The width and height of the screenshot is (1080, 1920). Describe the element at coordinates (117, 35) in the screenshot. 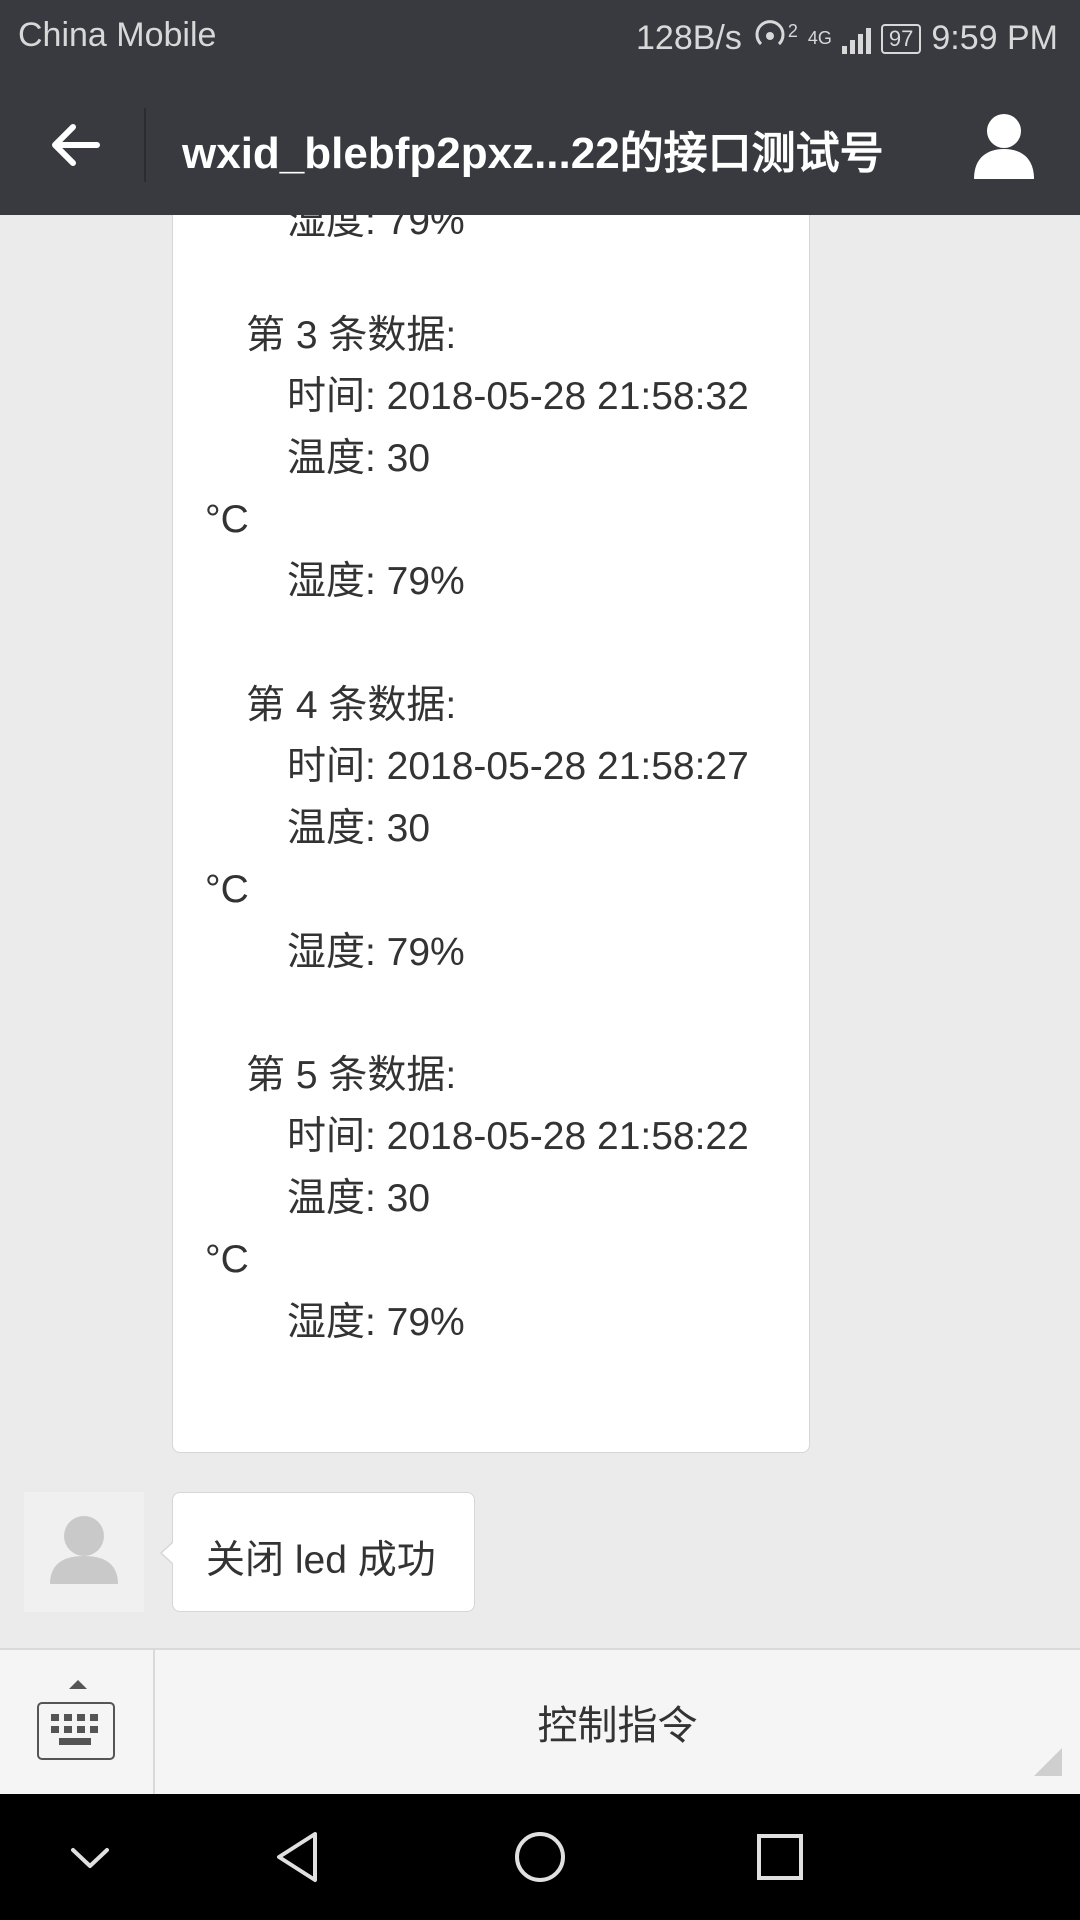

I see `carrier-name: China Mobile` at that location.